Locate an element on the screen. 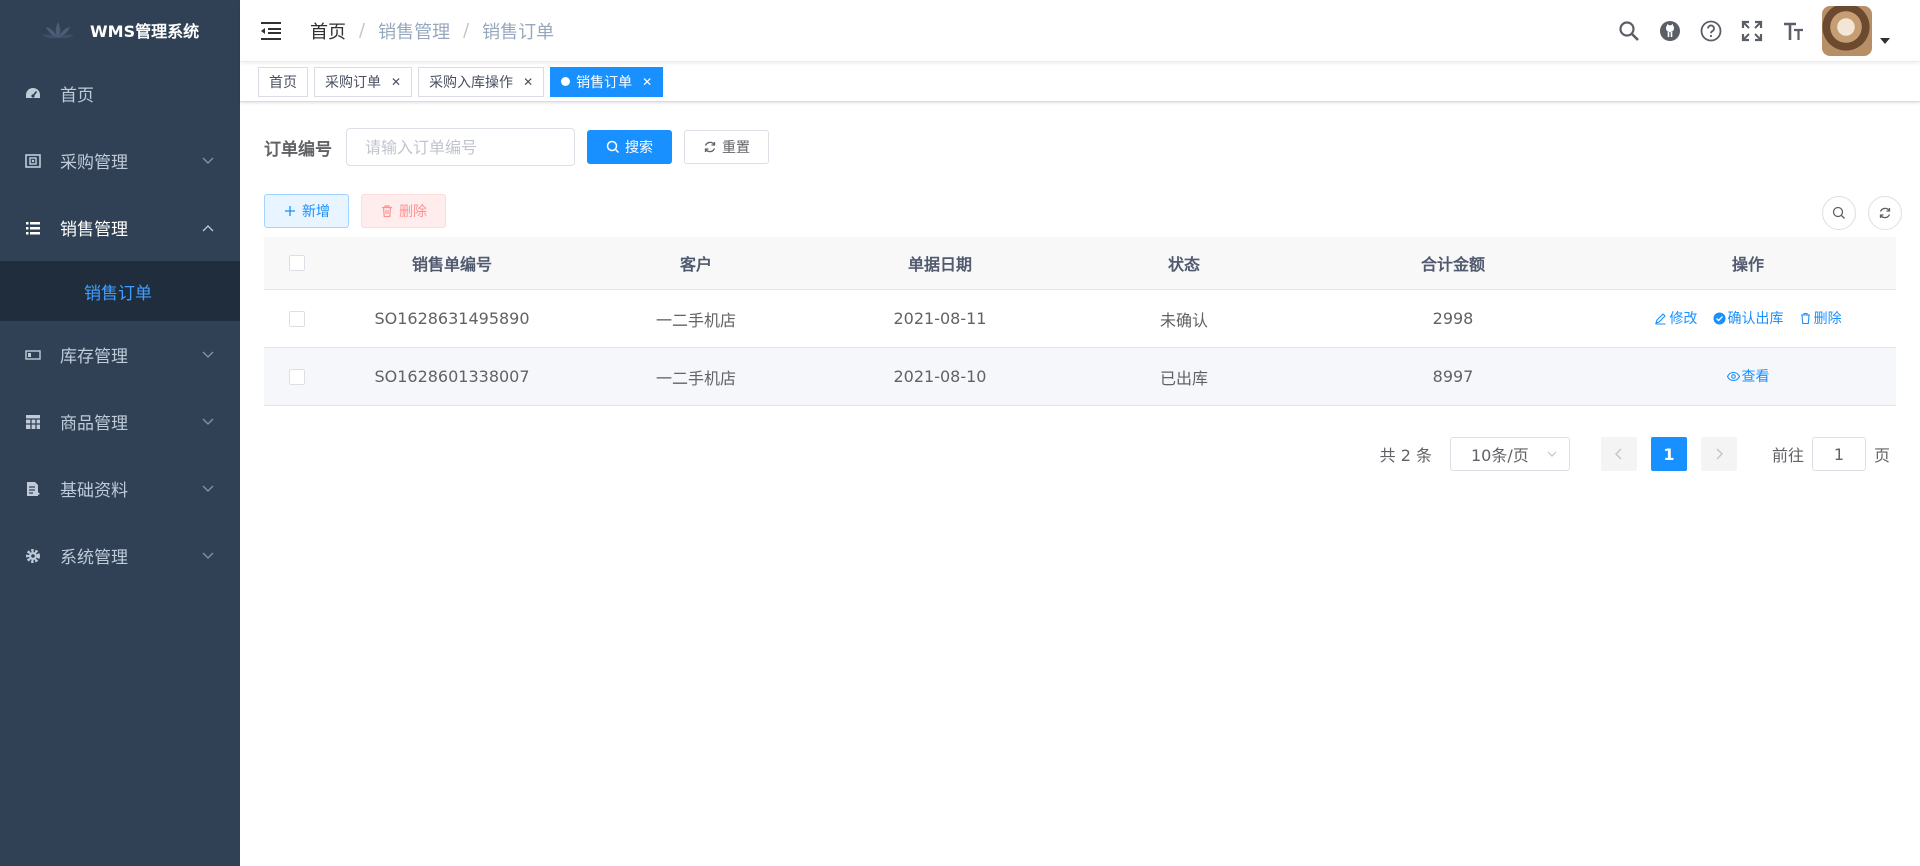 The image size is (1920, 866). sidebar-item-goods: 商品管理 is located at coordinates (120, 421).